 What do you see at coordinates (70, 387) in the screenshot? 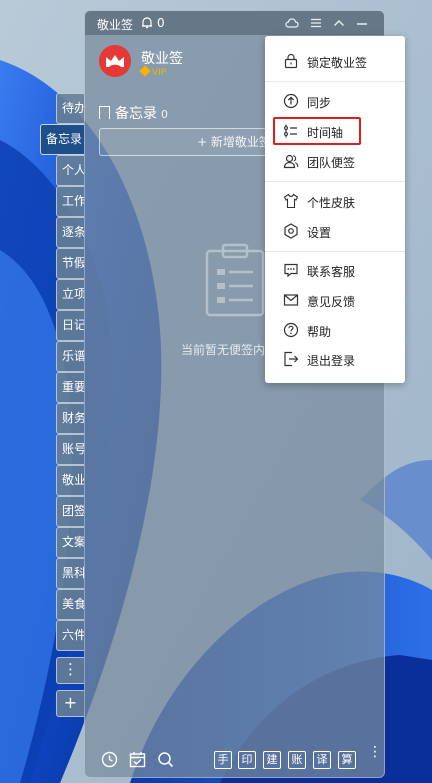
I see `tab-important: 重要` at bounding box center [70, 387].